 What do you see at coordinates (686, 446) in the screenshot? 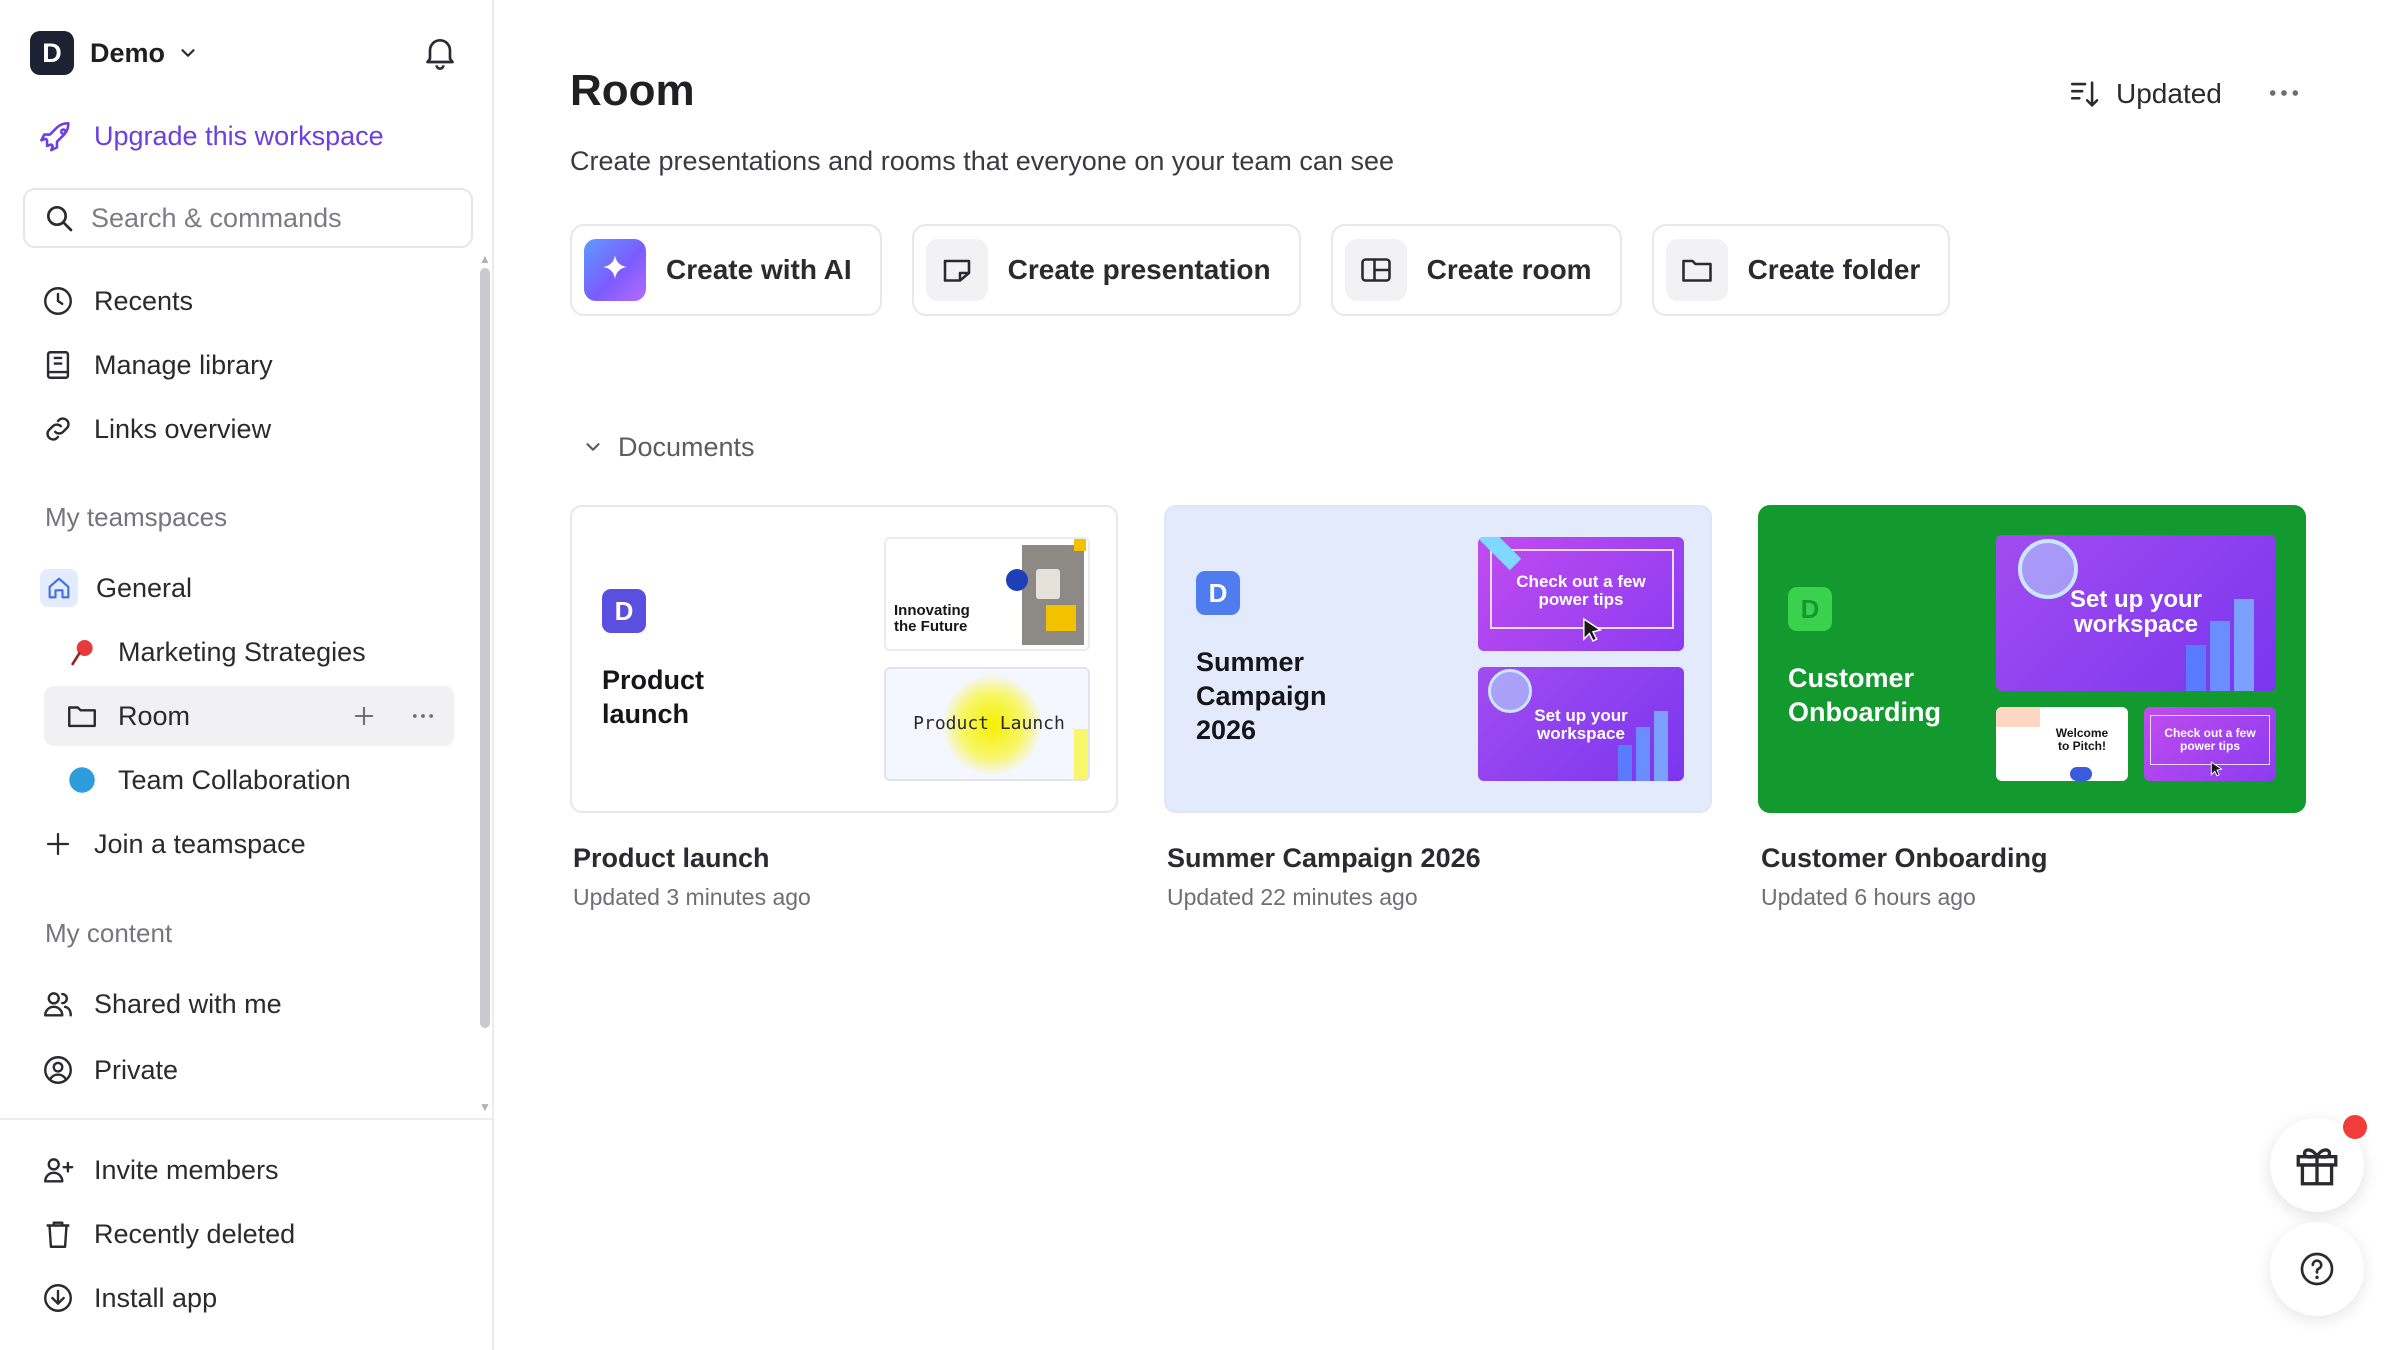
I see `documents-heading: Documents` at bounding box center [686, 446].